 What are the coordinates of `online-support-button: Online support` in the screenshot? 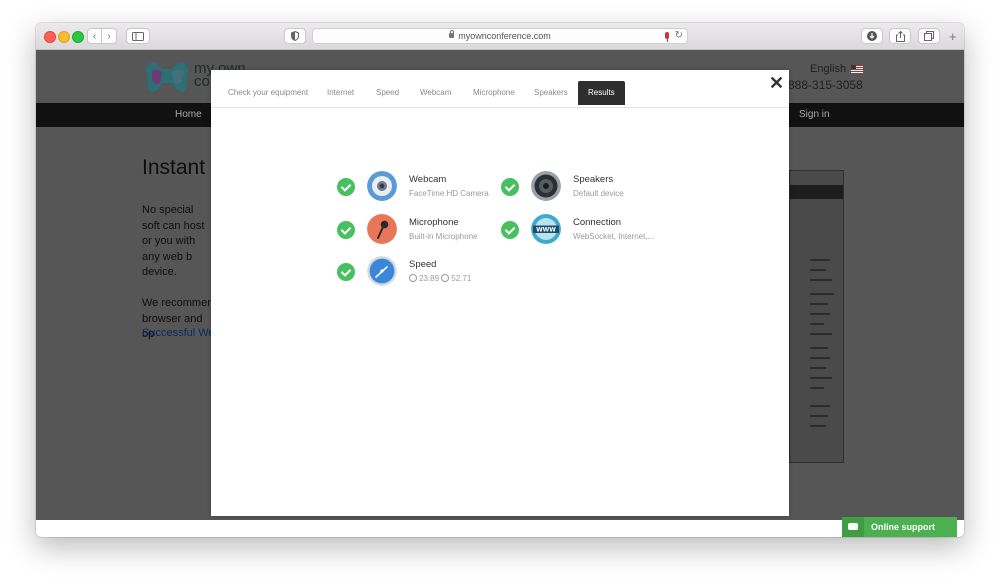 It's located at (899, 527).